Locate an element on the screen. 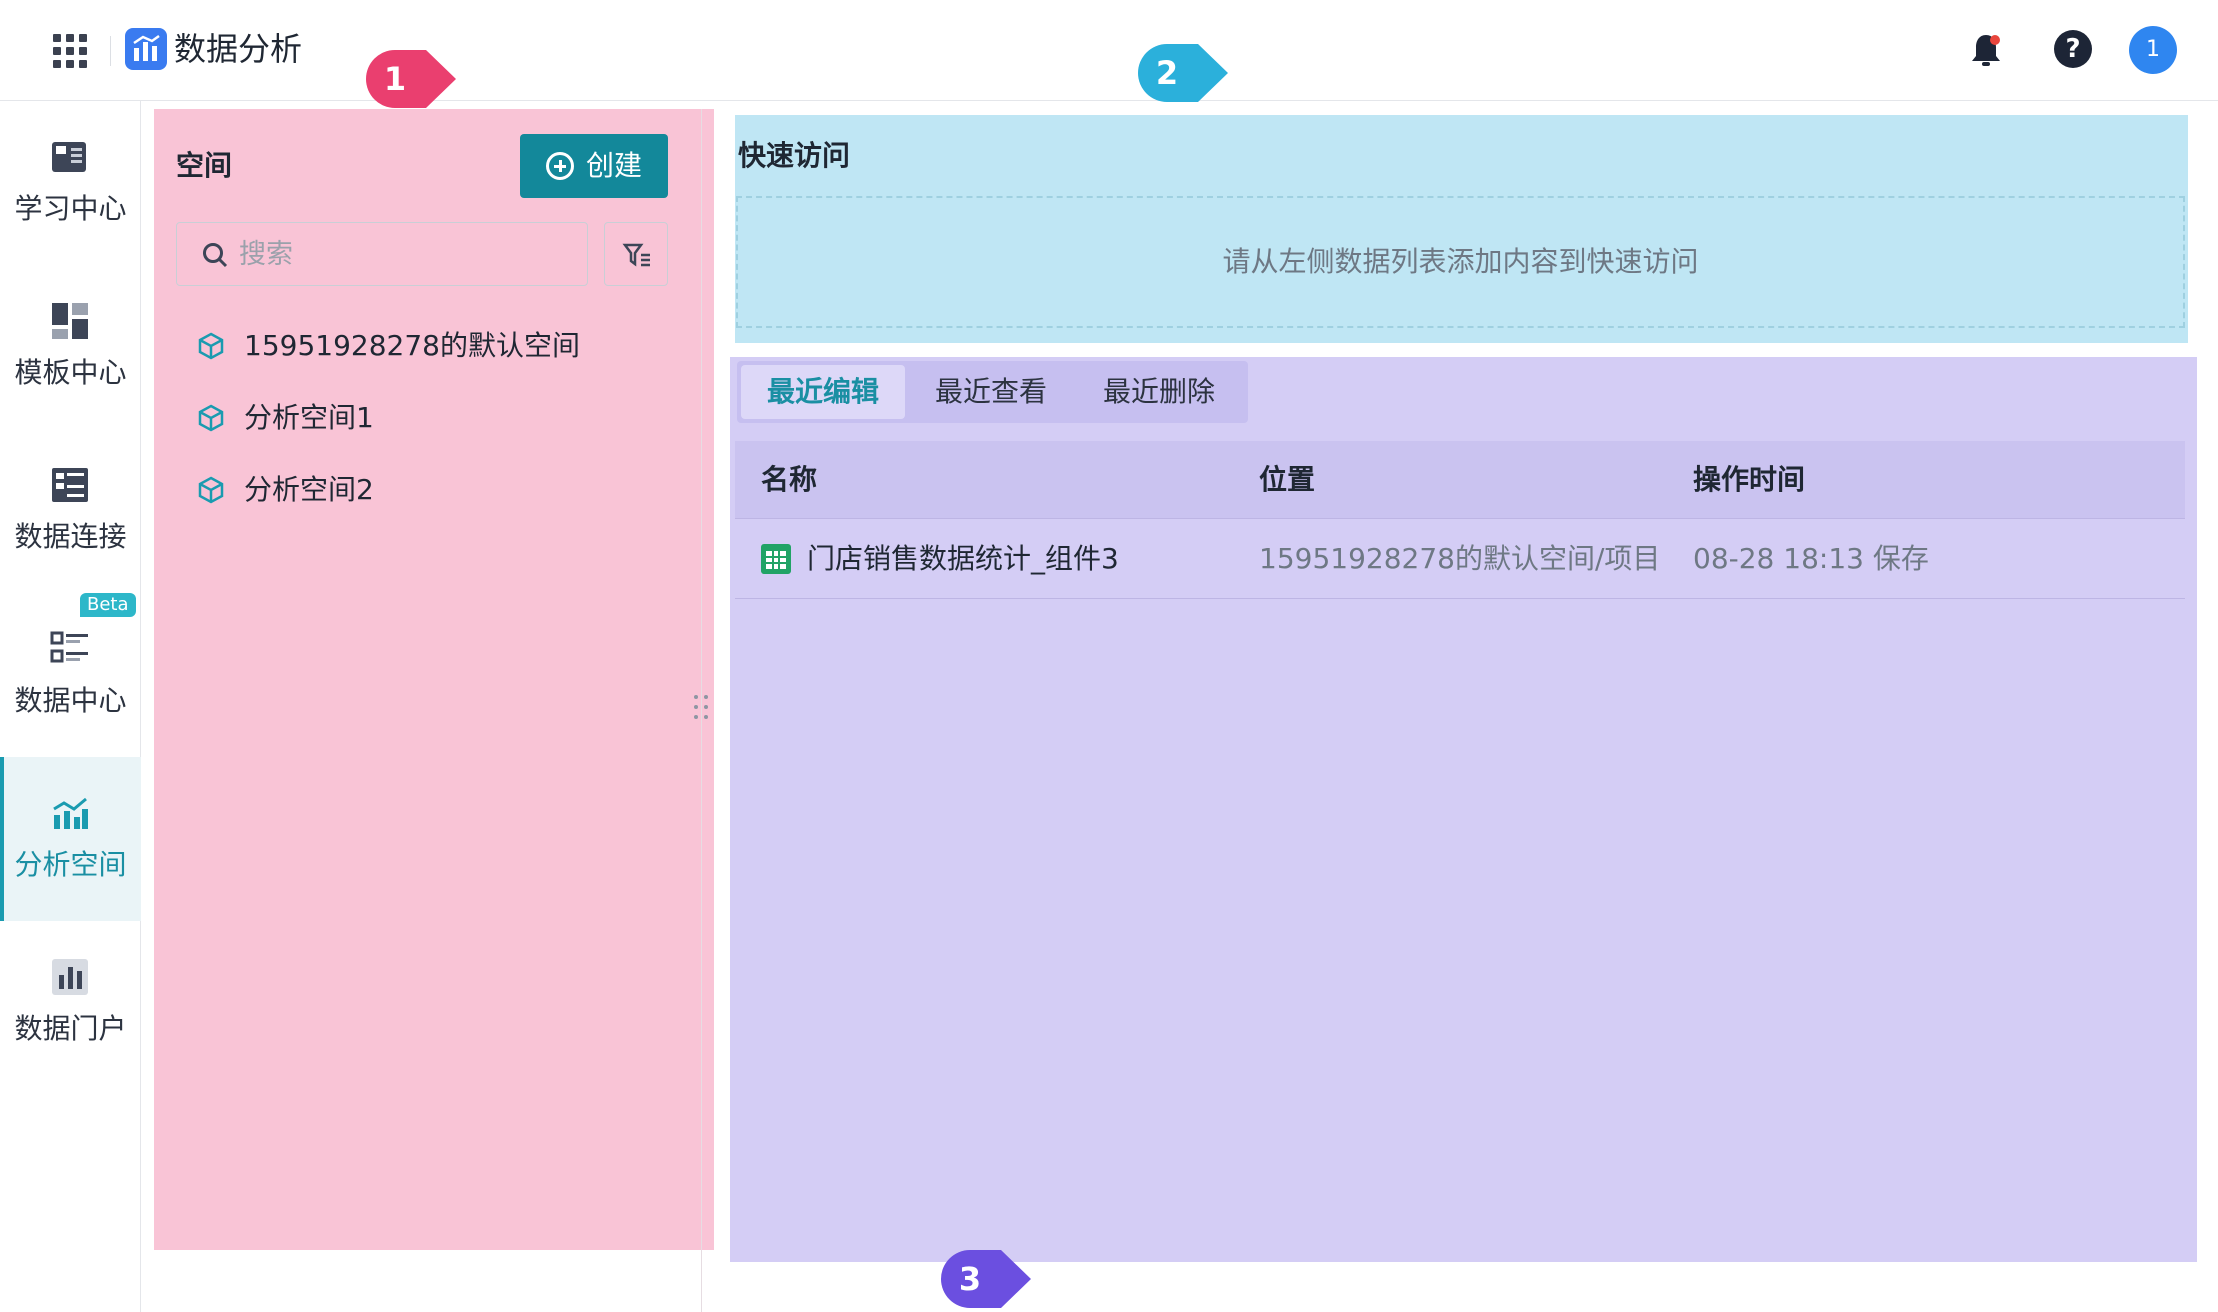  nav-item-data-center: Beta 数据中心 is located at coordinates (70, 675).